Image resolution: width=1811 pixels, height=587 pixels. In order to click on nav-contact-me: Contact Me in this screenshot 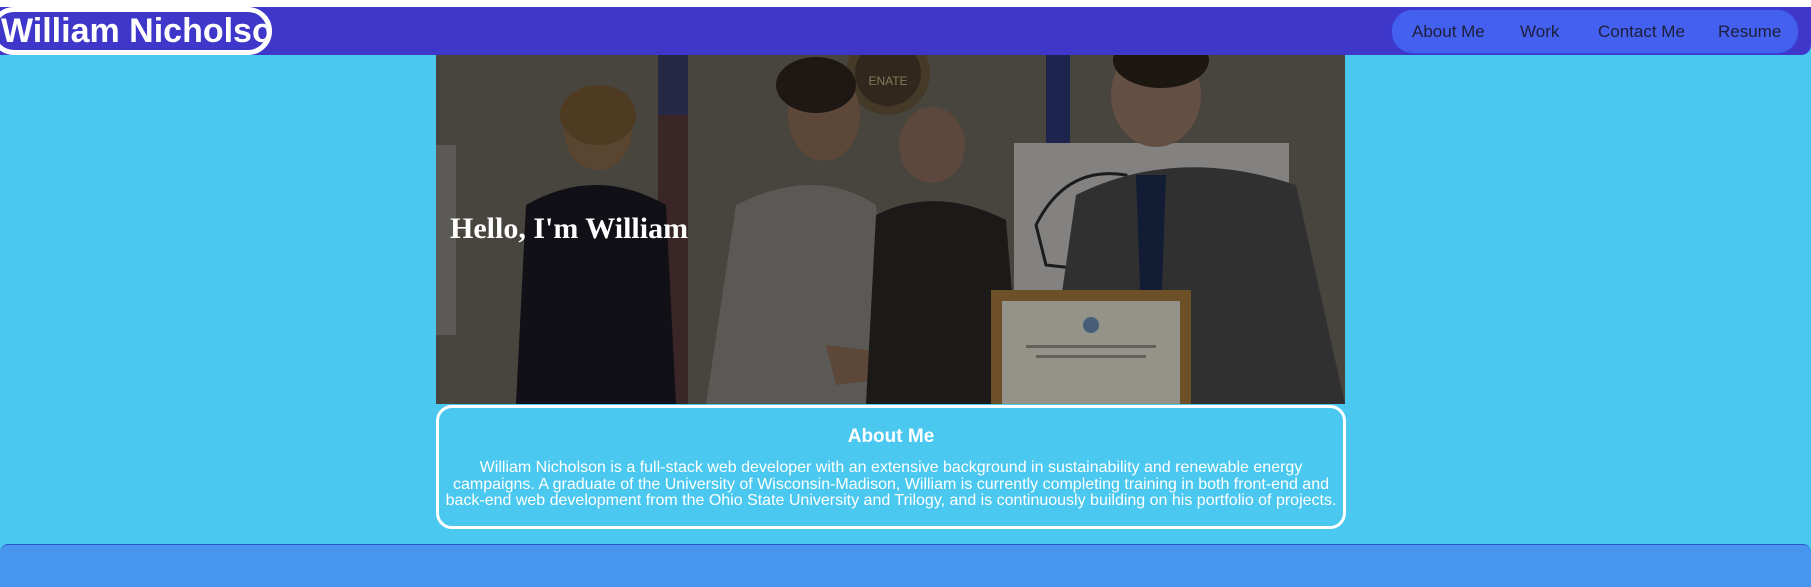, I will do `click(1641, 32)`.